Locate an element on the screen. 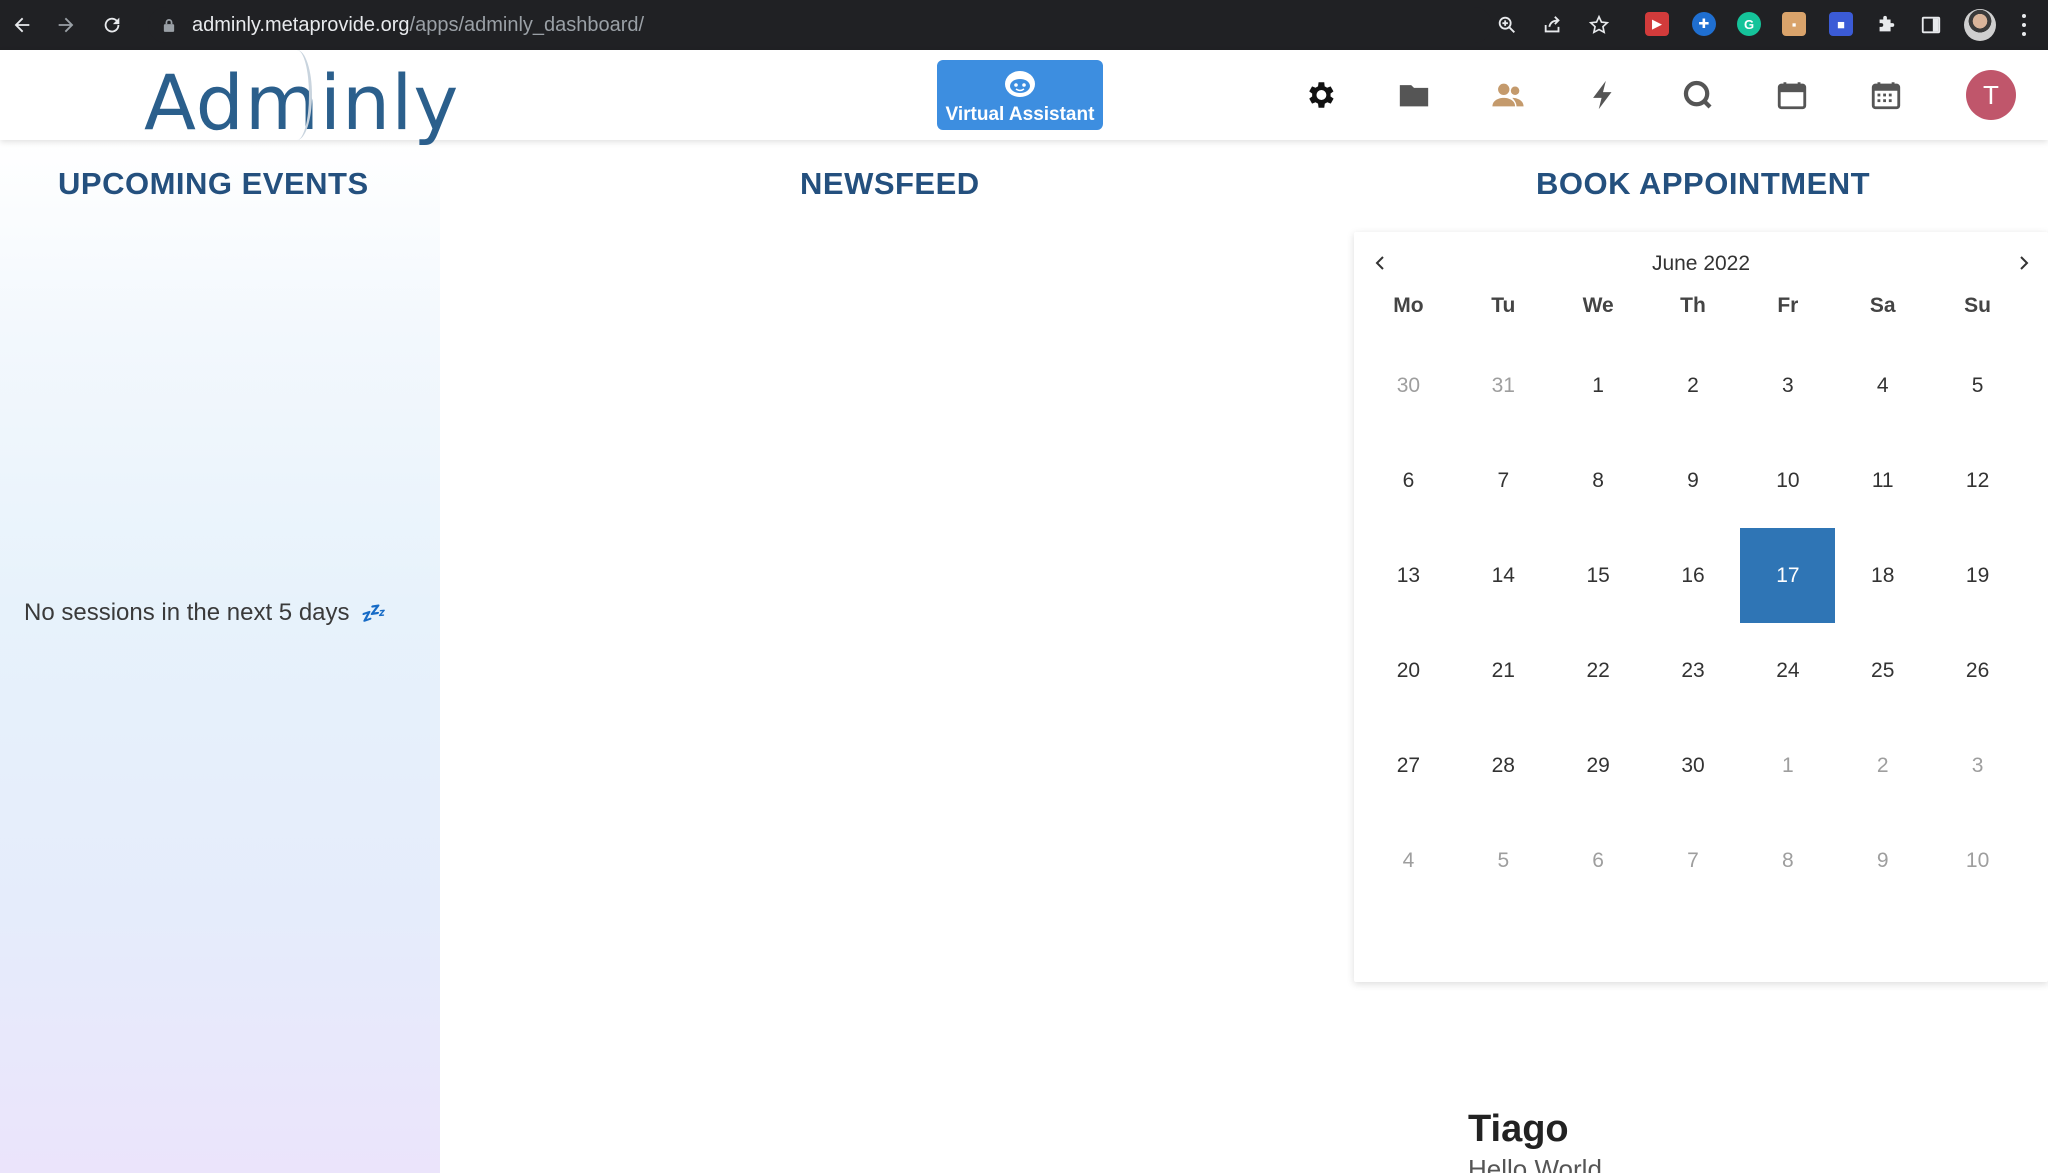 The width and height of the screenshot is (2048, 1173). back-arrow-icon is located at coordinates (22, 25).